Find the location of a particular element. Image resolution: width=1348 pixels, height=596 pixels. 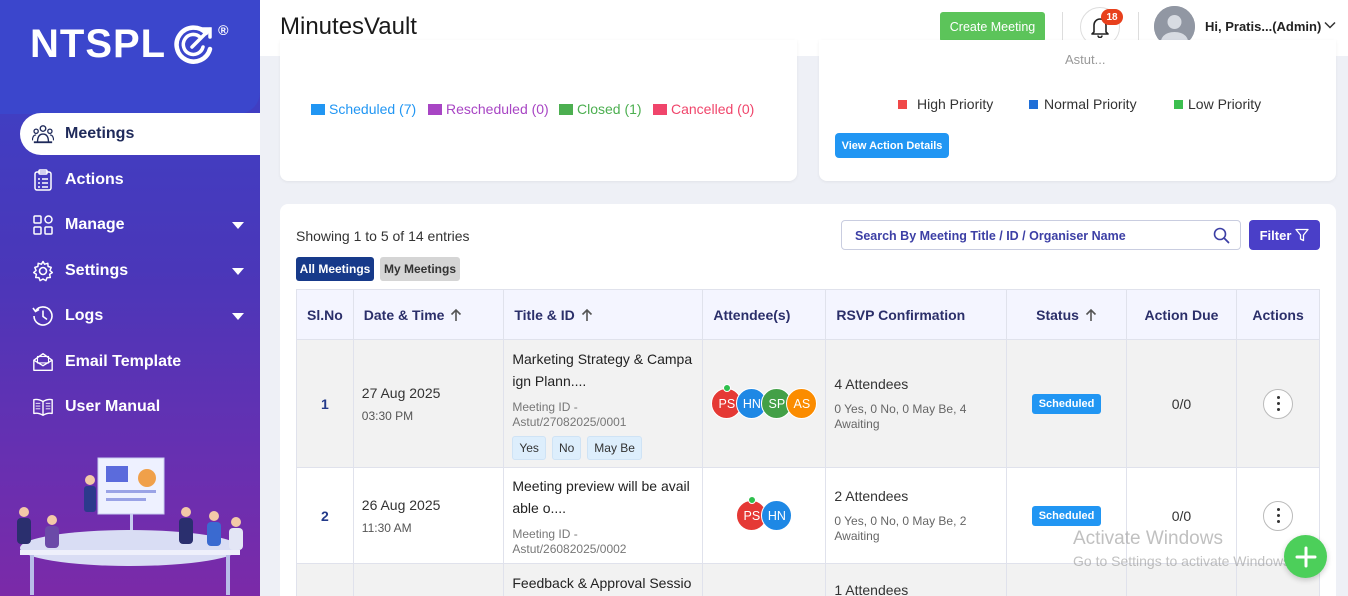

sidebar-item-settings: Settings is located at coordinates (130, 271).